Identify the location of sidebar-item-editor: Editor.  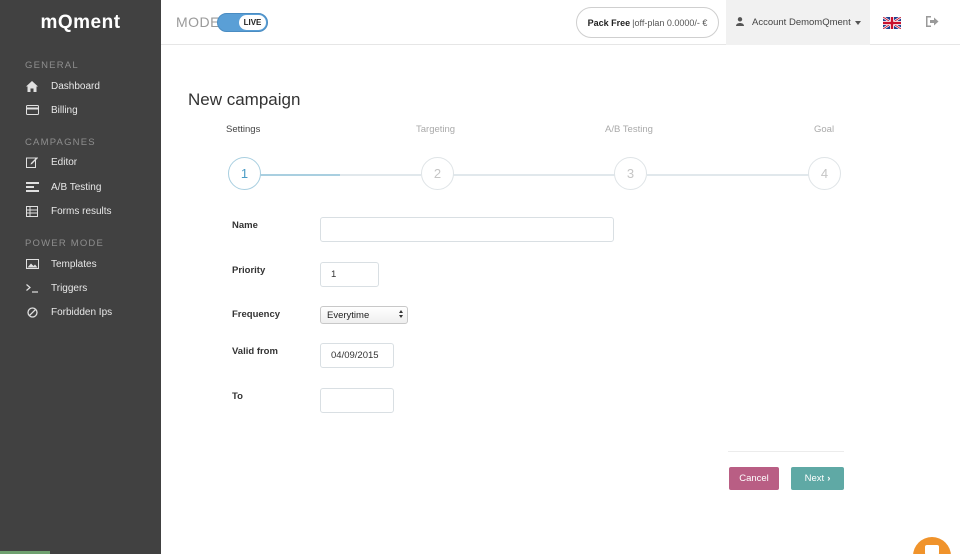
(80, 162).